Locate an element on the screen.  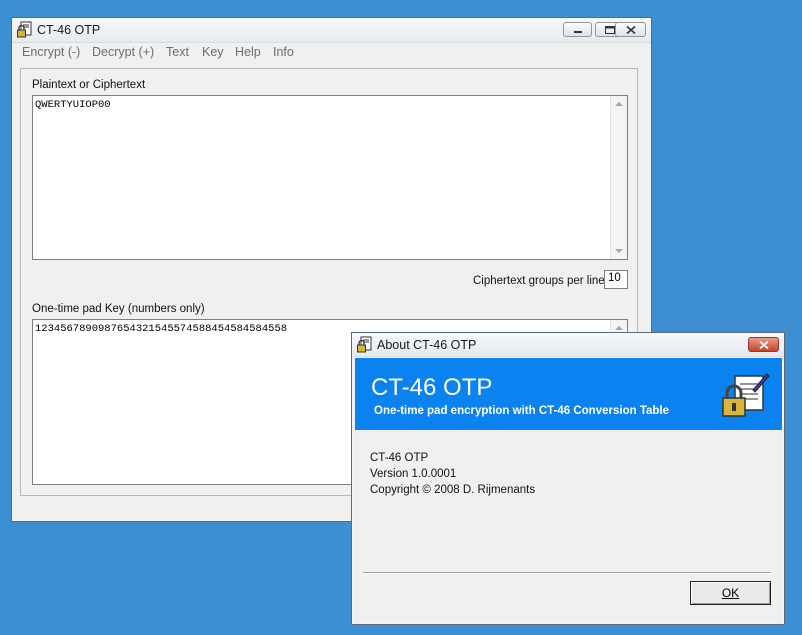
menu-key: Key is located at coordinates (213, 52).